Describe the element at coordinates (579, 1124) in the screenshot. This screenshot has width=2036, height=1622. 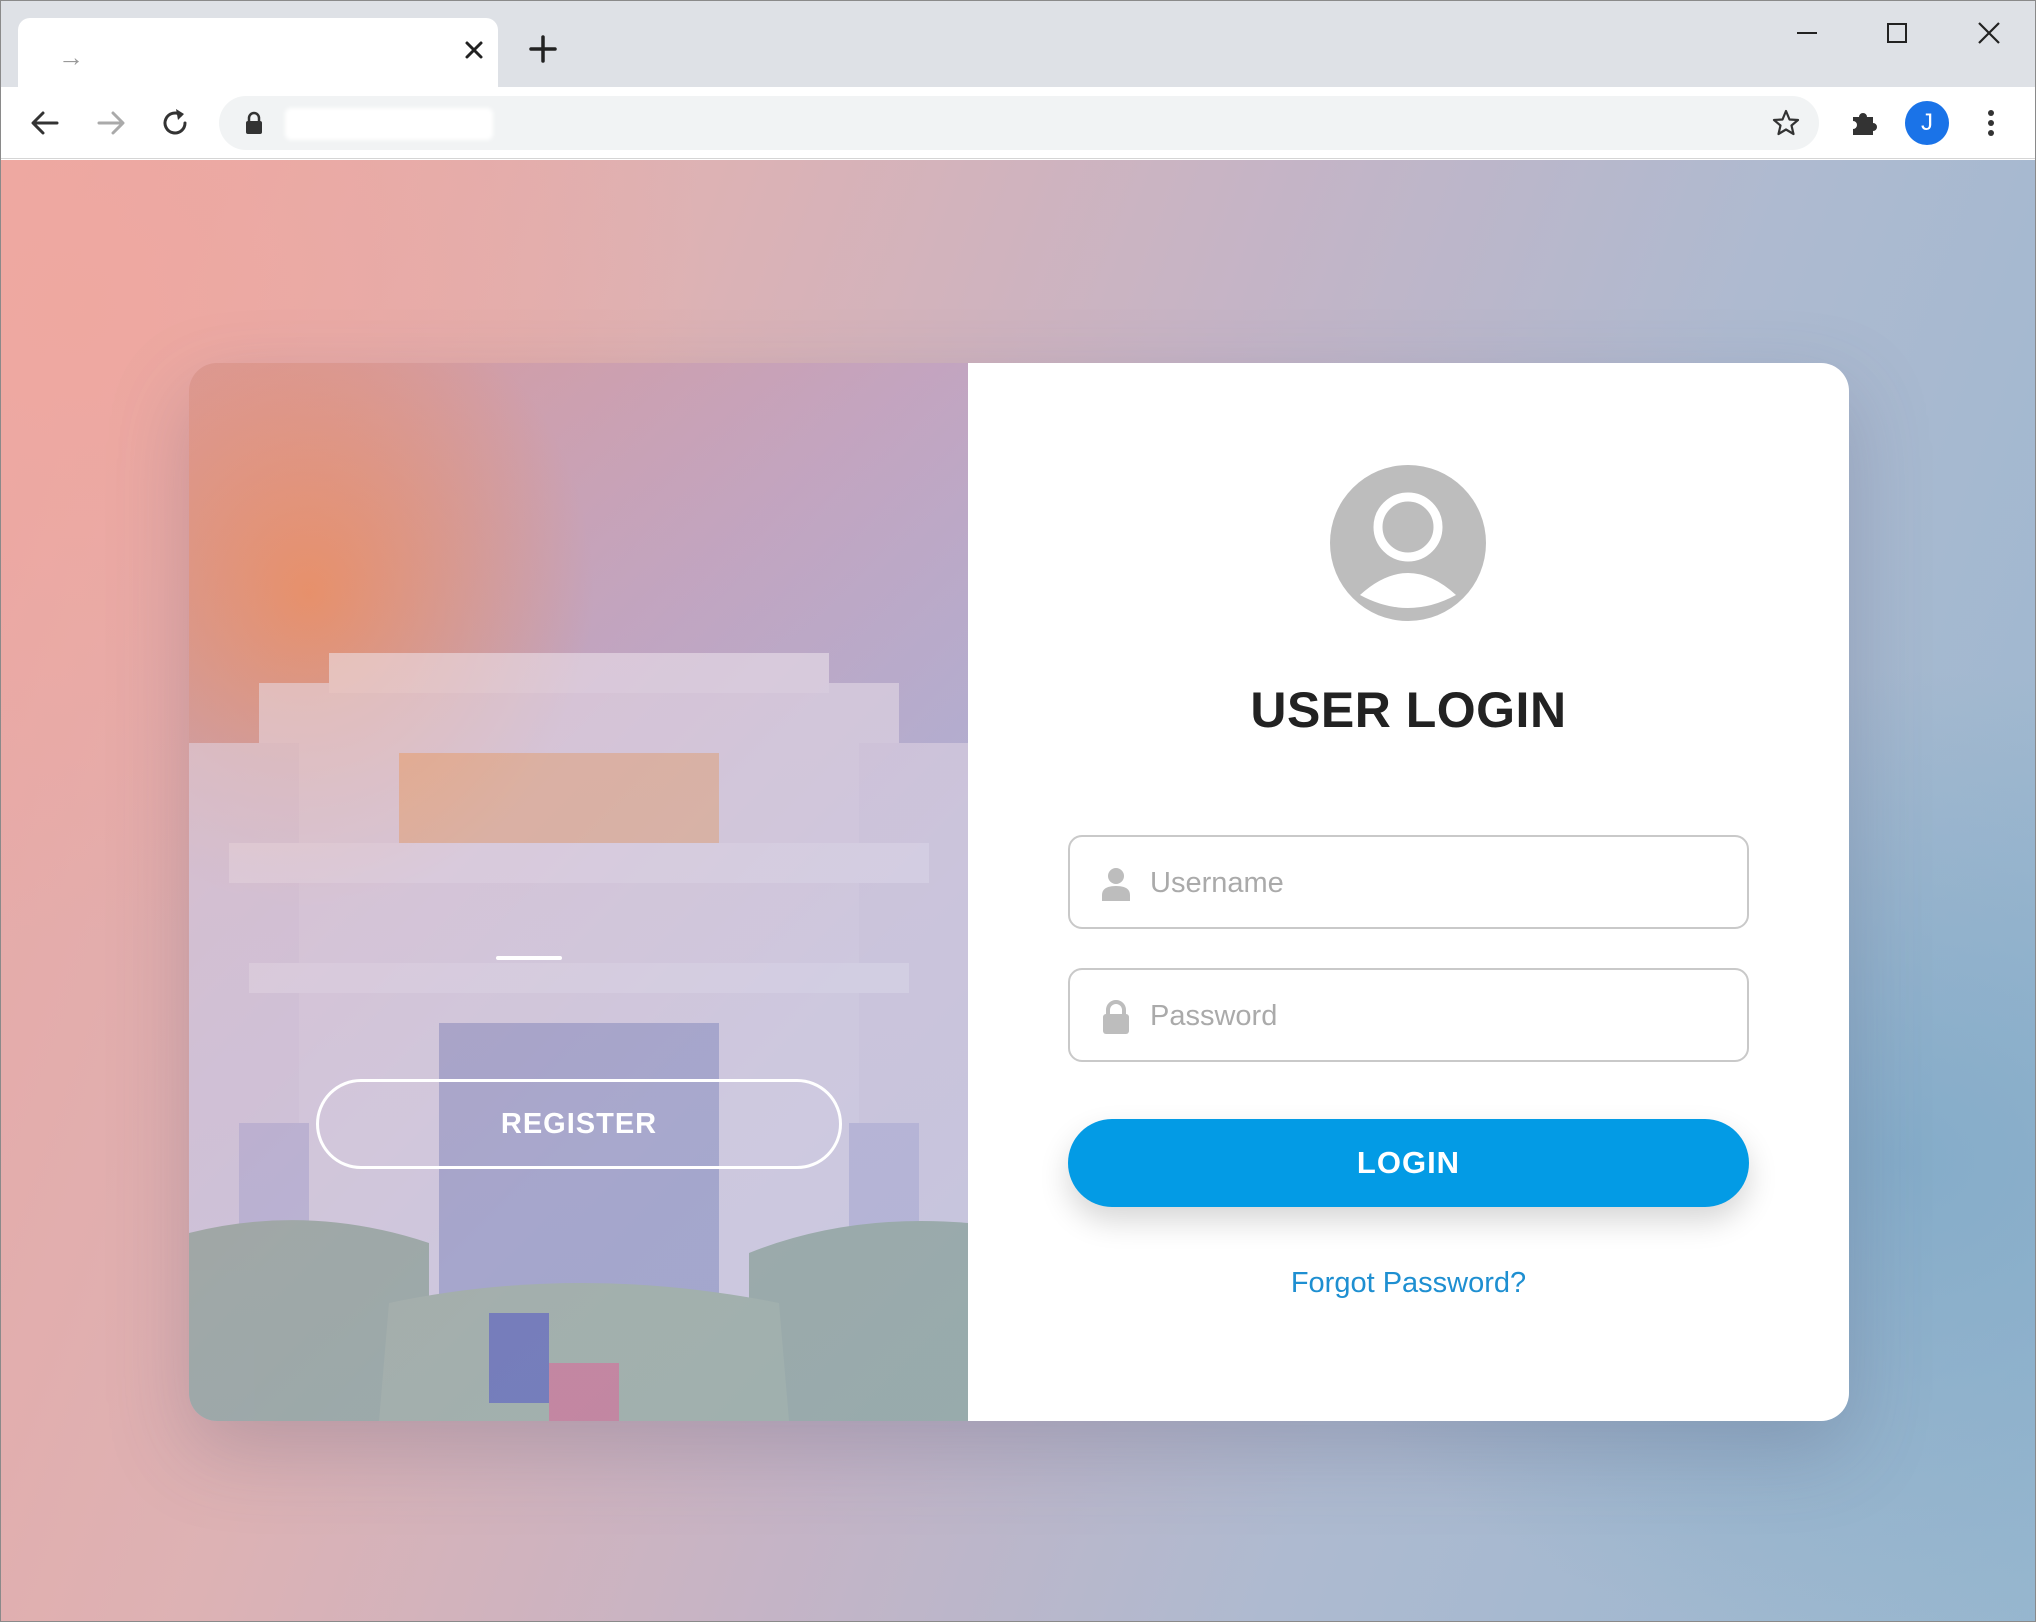
I see `register-button: REGISTER` at that location.